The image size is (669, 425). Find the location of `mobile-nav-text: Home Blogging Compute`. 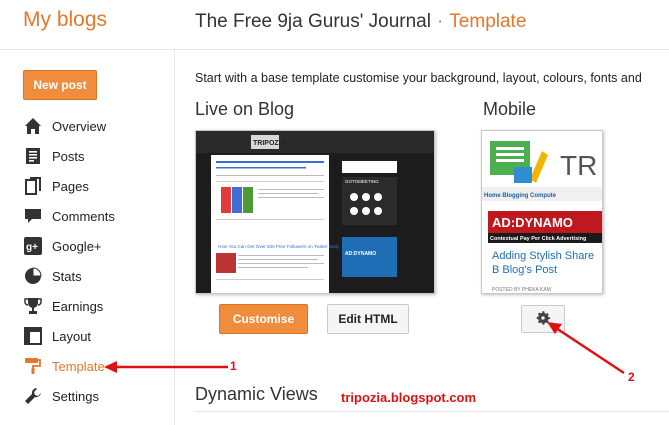

mobile-nav-text: Home Blogging Compute is located at coordinates (520, 196).